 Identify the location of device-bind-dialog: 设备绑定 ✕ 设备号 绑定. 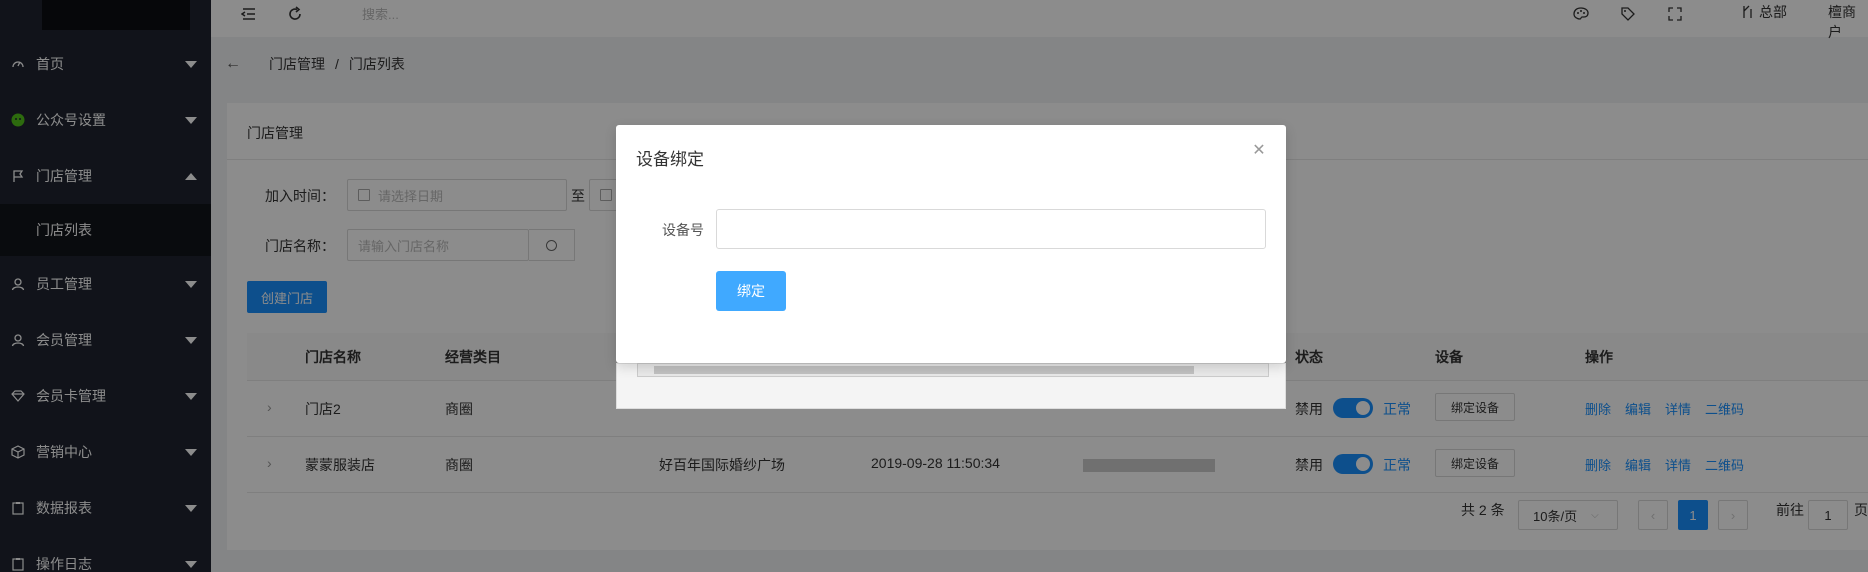
(951, 244).